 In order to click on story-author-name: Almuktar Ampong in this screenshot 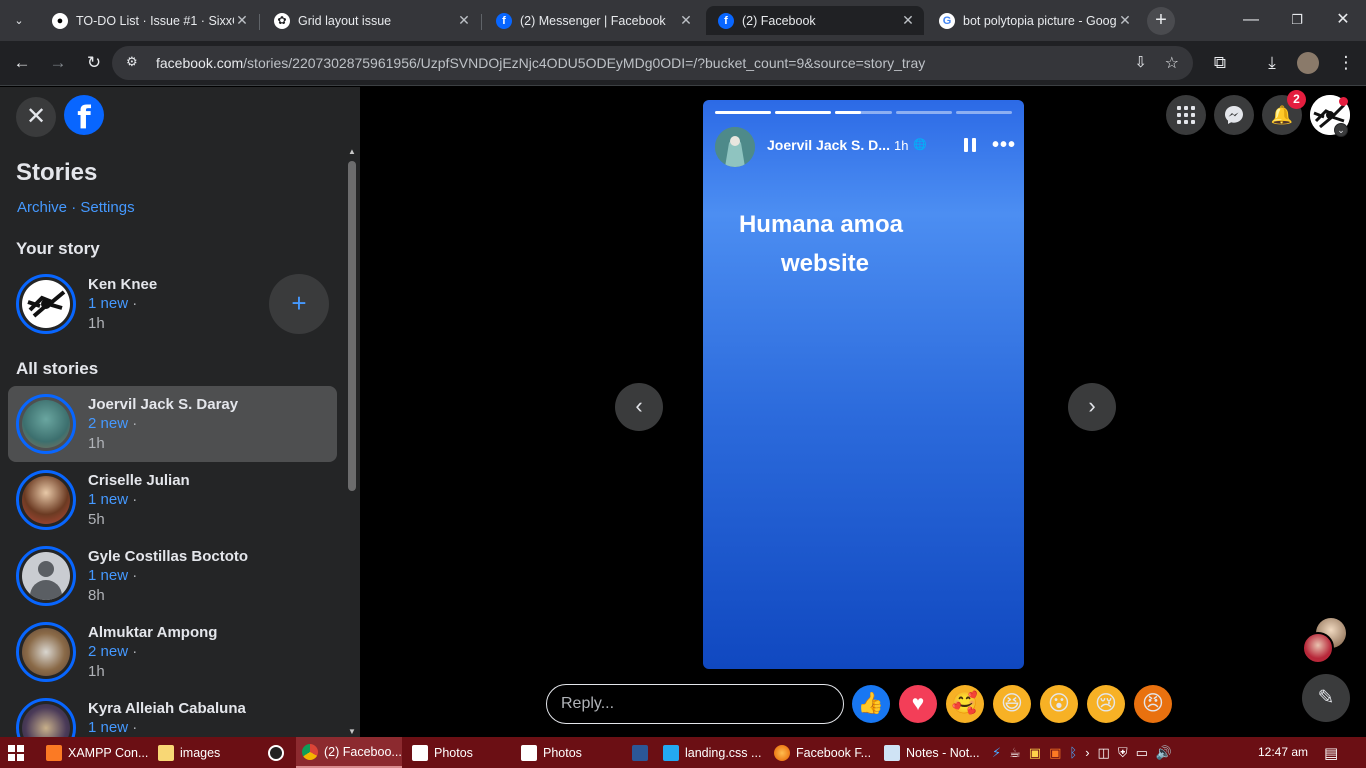, I will do `click(153, 632)`.